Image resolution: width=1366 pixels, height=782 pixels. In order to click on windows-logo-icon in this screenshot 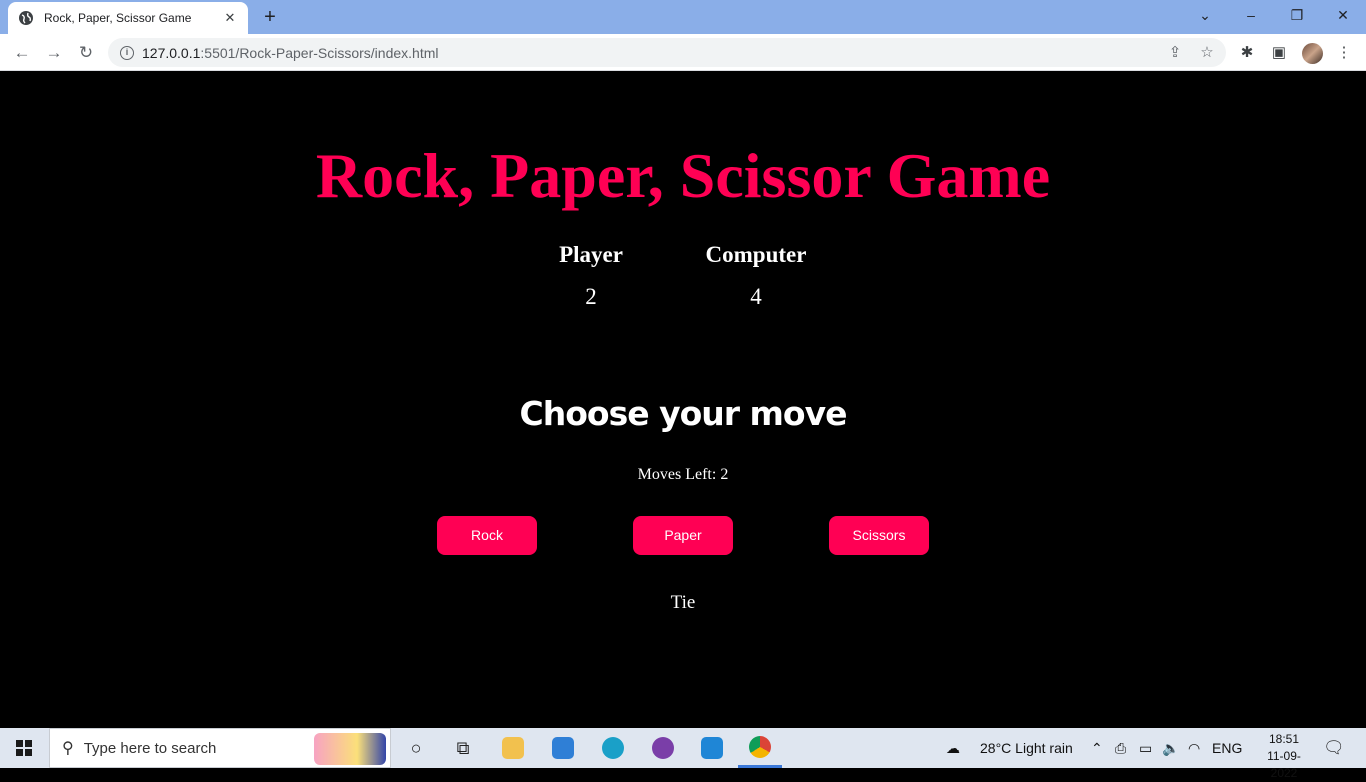, I will do `click(24, 748)`.